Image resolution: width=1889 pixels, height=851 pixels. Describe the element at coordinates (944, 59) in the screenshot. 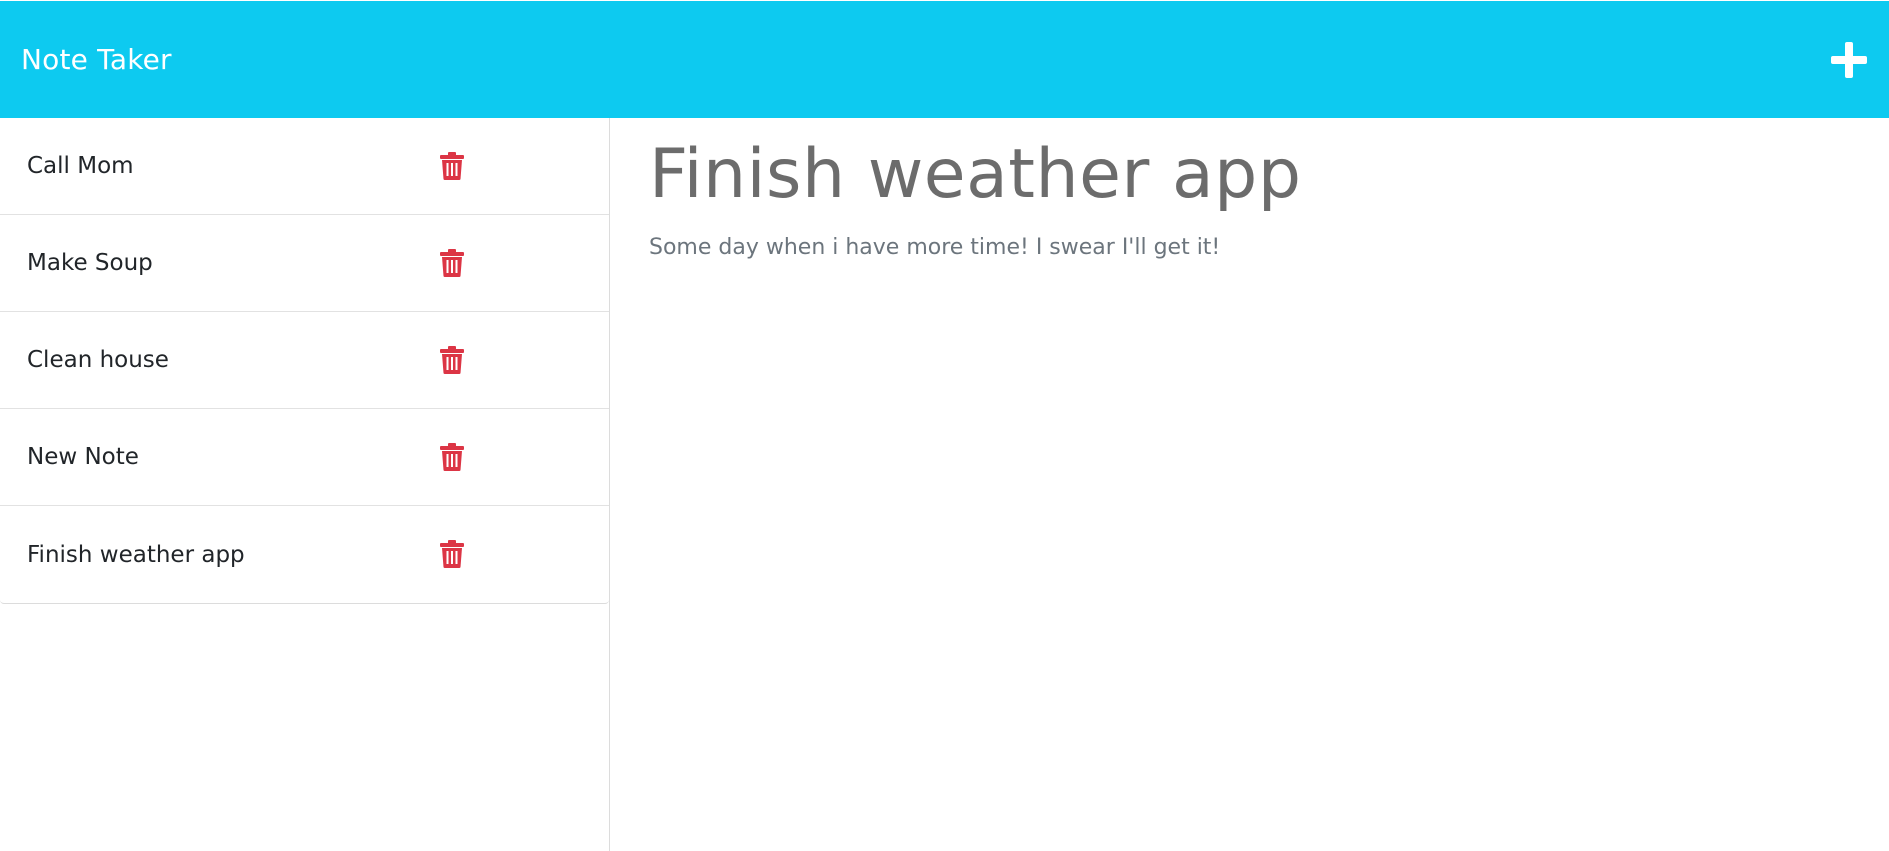

I see `navbar: Note Taker` at that location.